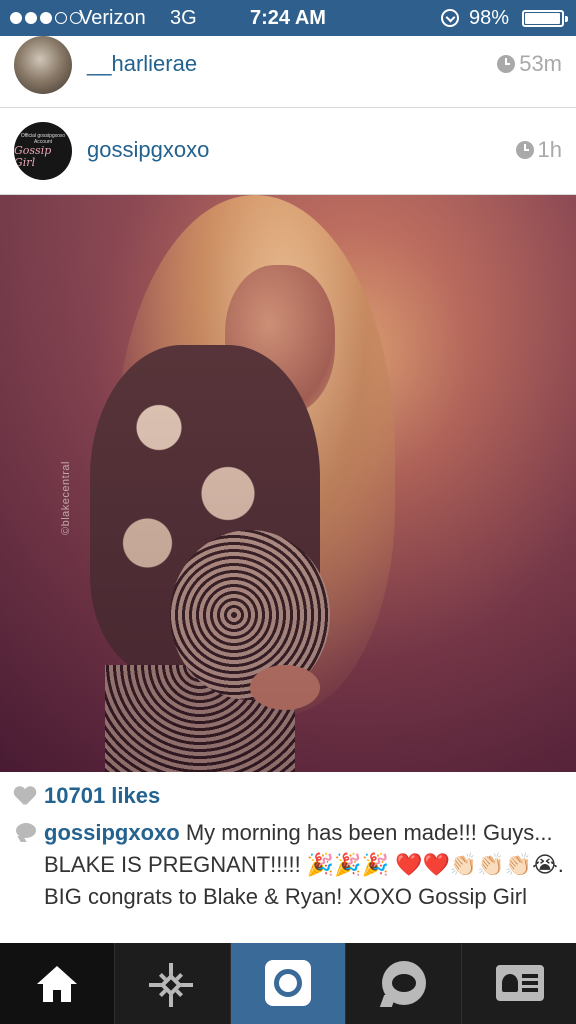 This screenshot has width=576, height=1024. What do you see at coordinates (66, 498) in the screenshot?
I see `photo-watermark: ©blakecentral` at bounding box center [66, 498].